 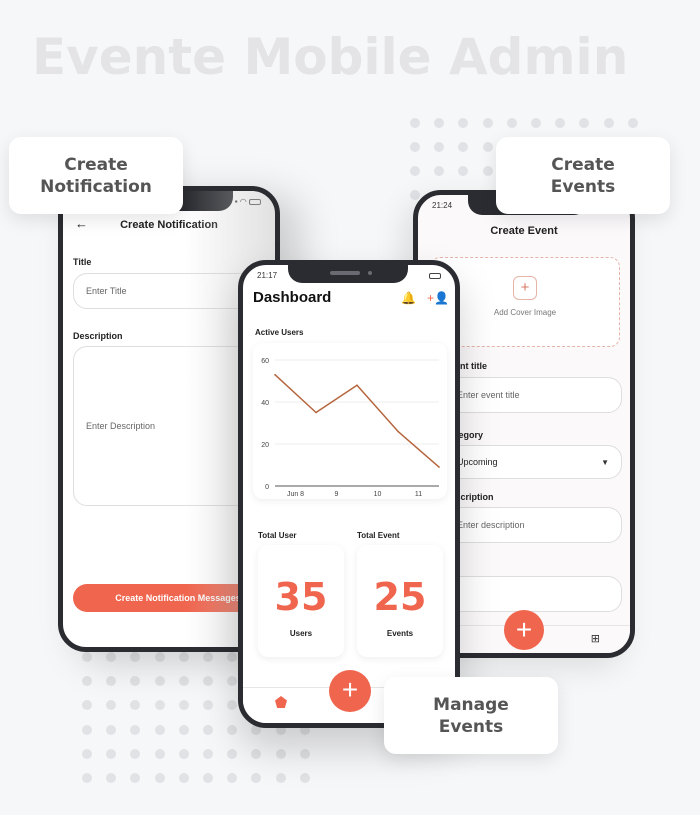 I want to click on x-tick-label: 11, so click(x=418, y=494).